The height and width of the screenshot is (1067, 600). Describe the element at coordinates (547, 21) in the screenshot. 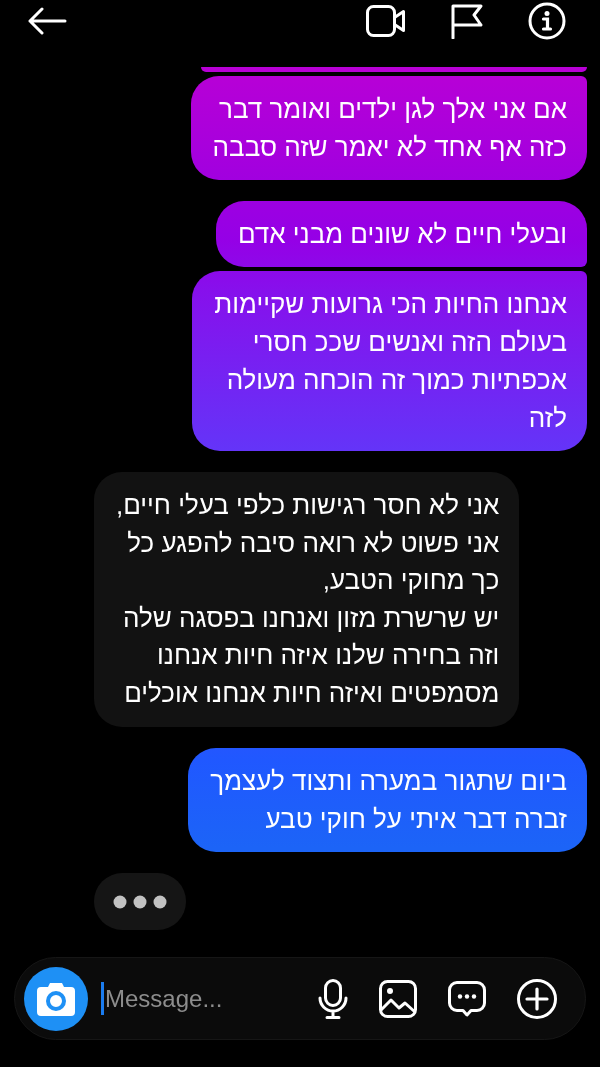

I see `info-icon` at that location.